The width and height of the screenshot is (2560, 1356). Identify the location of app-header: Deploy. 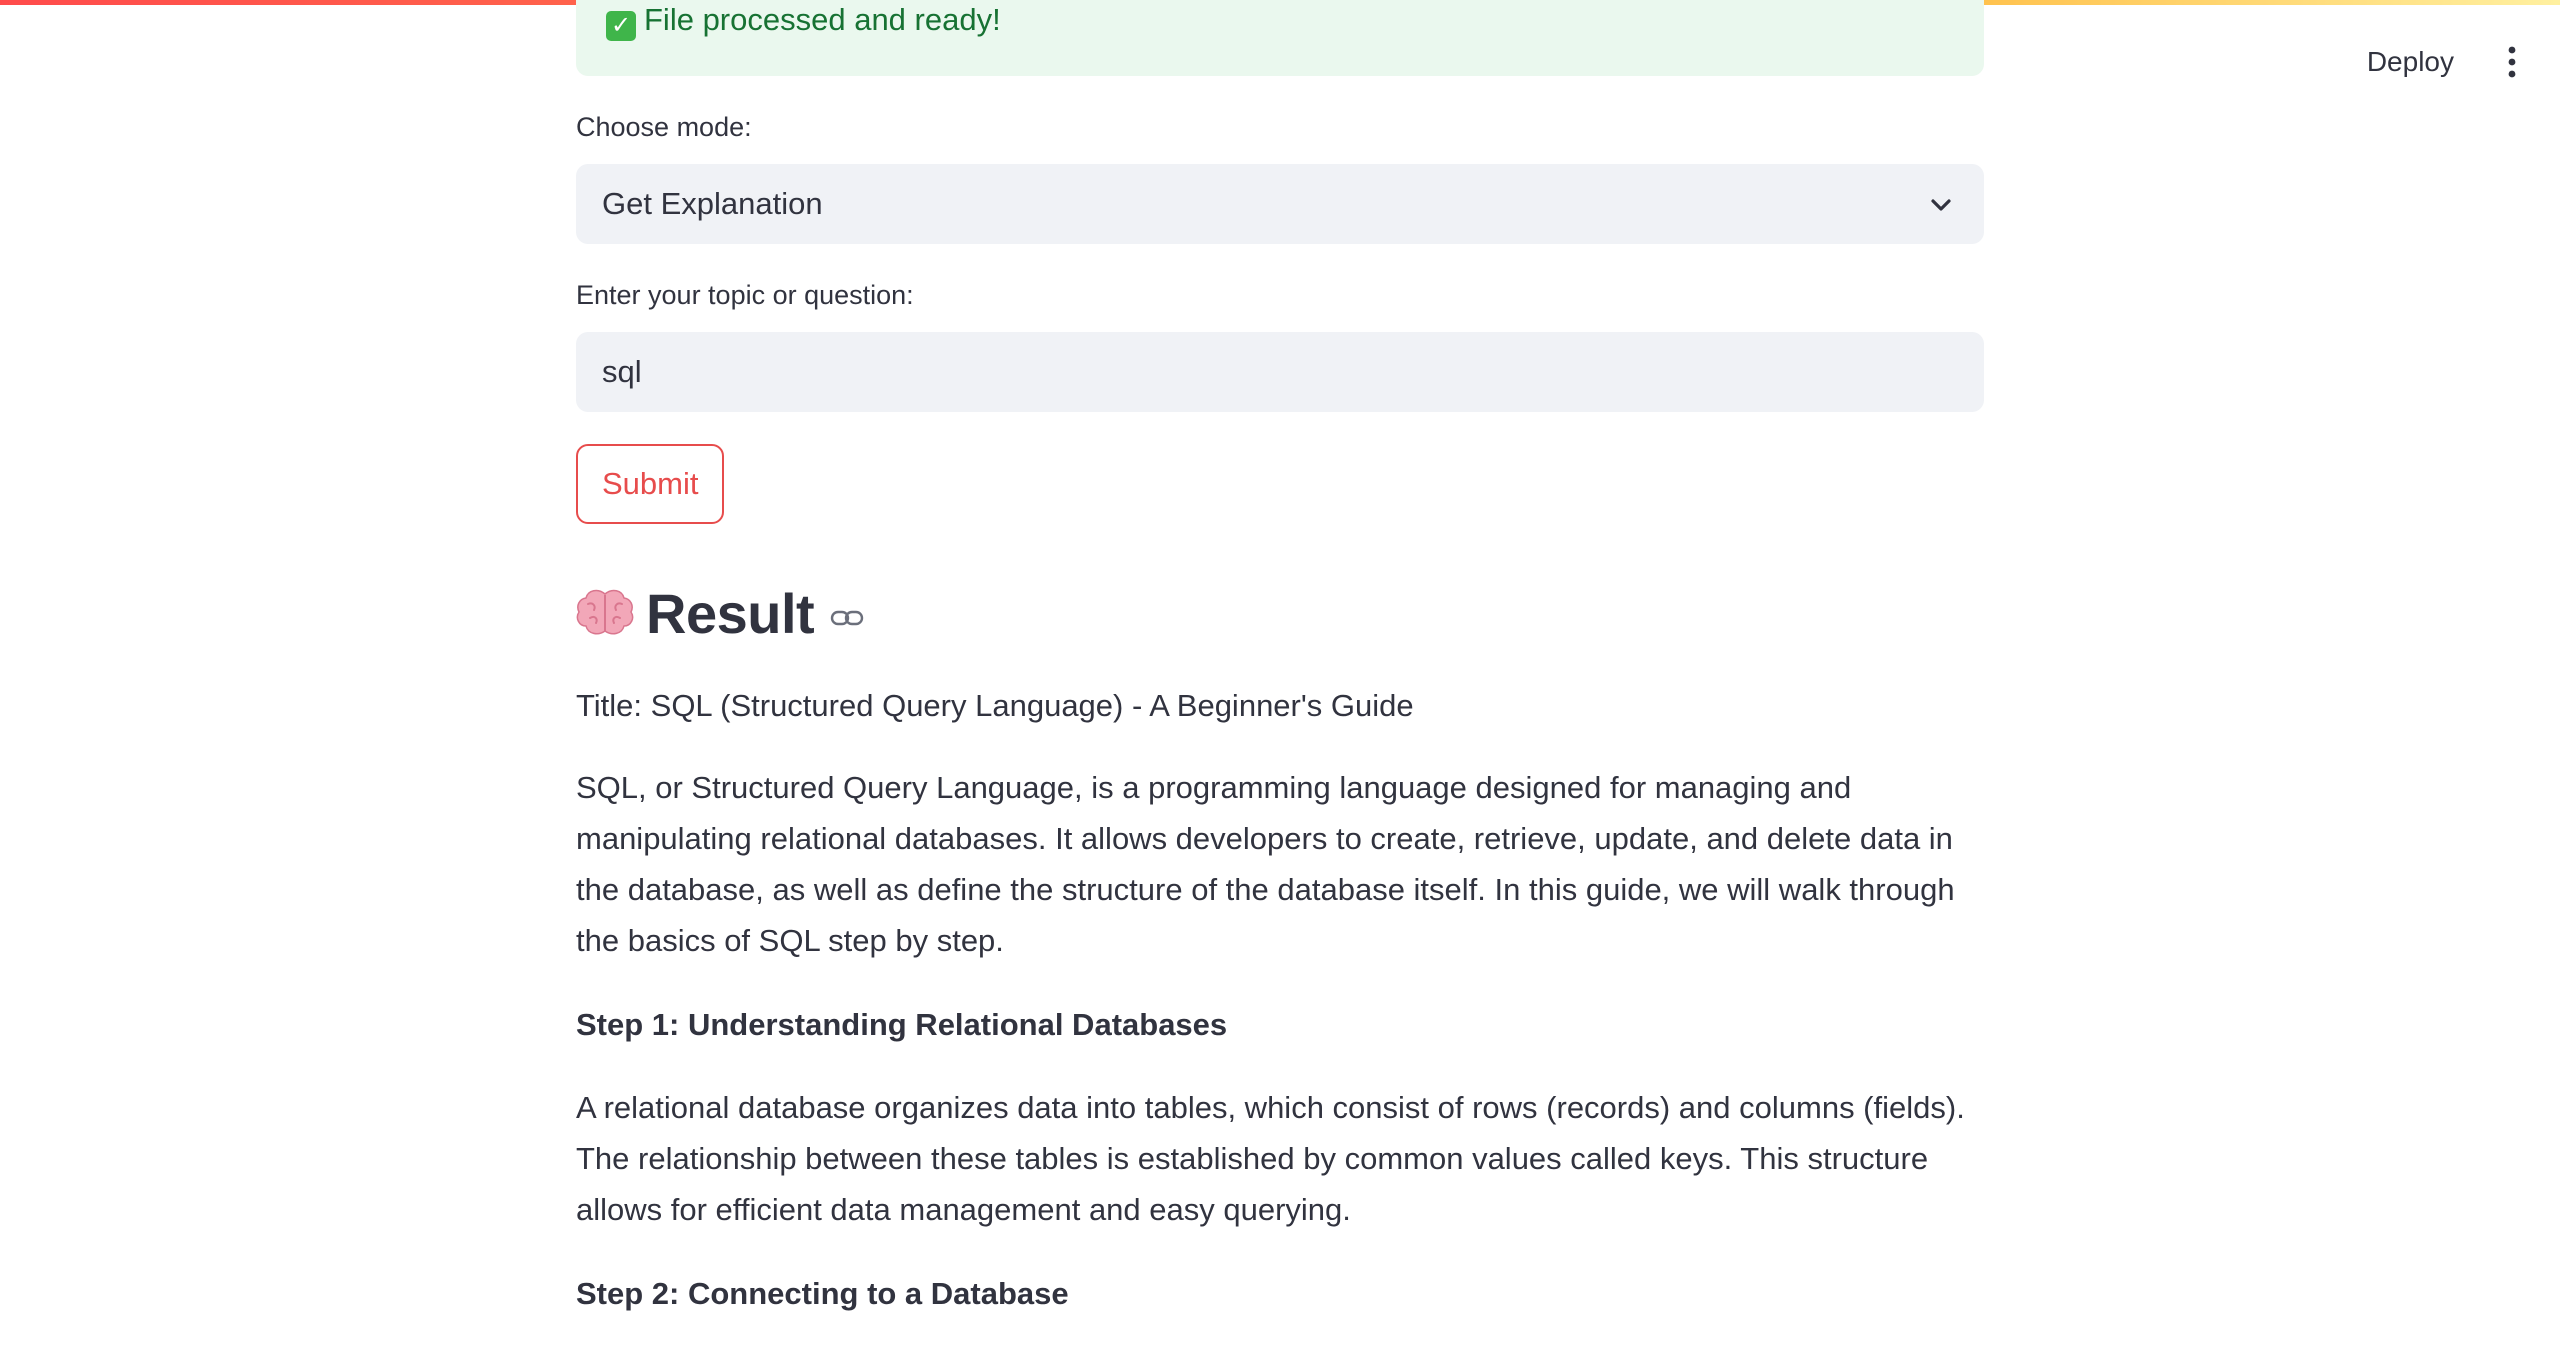
(2360, 60).